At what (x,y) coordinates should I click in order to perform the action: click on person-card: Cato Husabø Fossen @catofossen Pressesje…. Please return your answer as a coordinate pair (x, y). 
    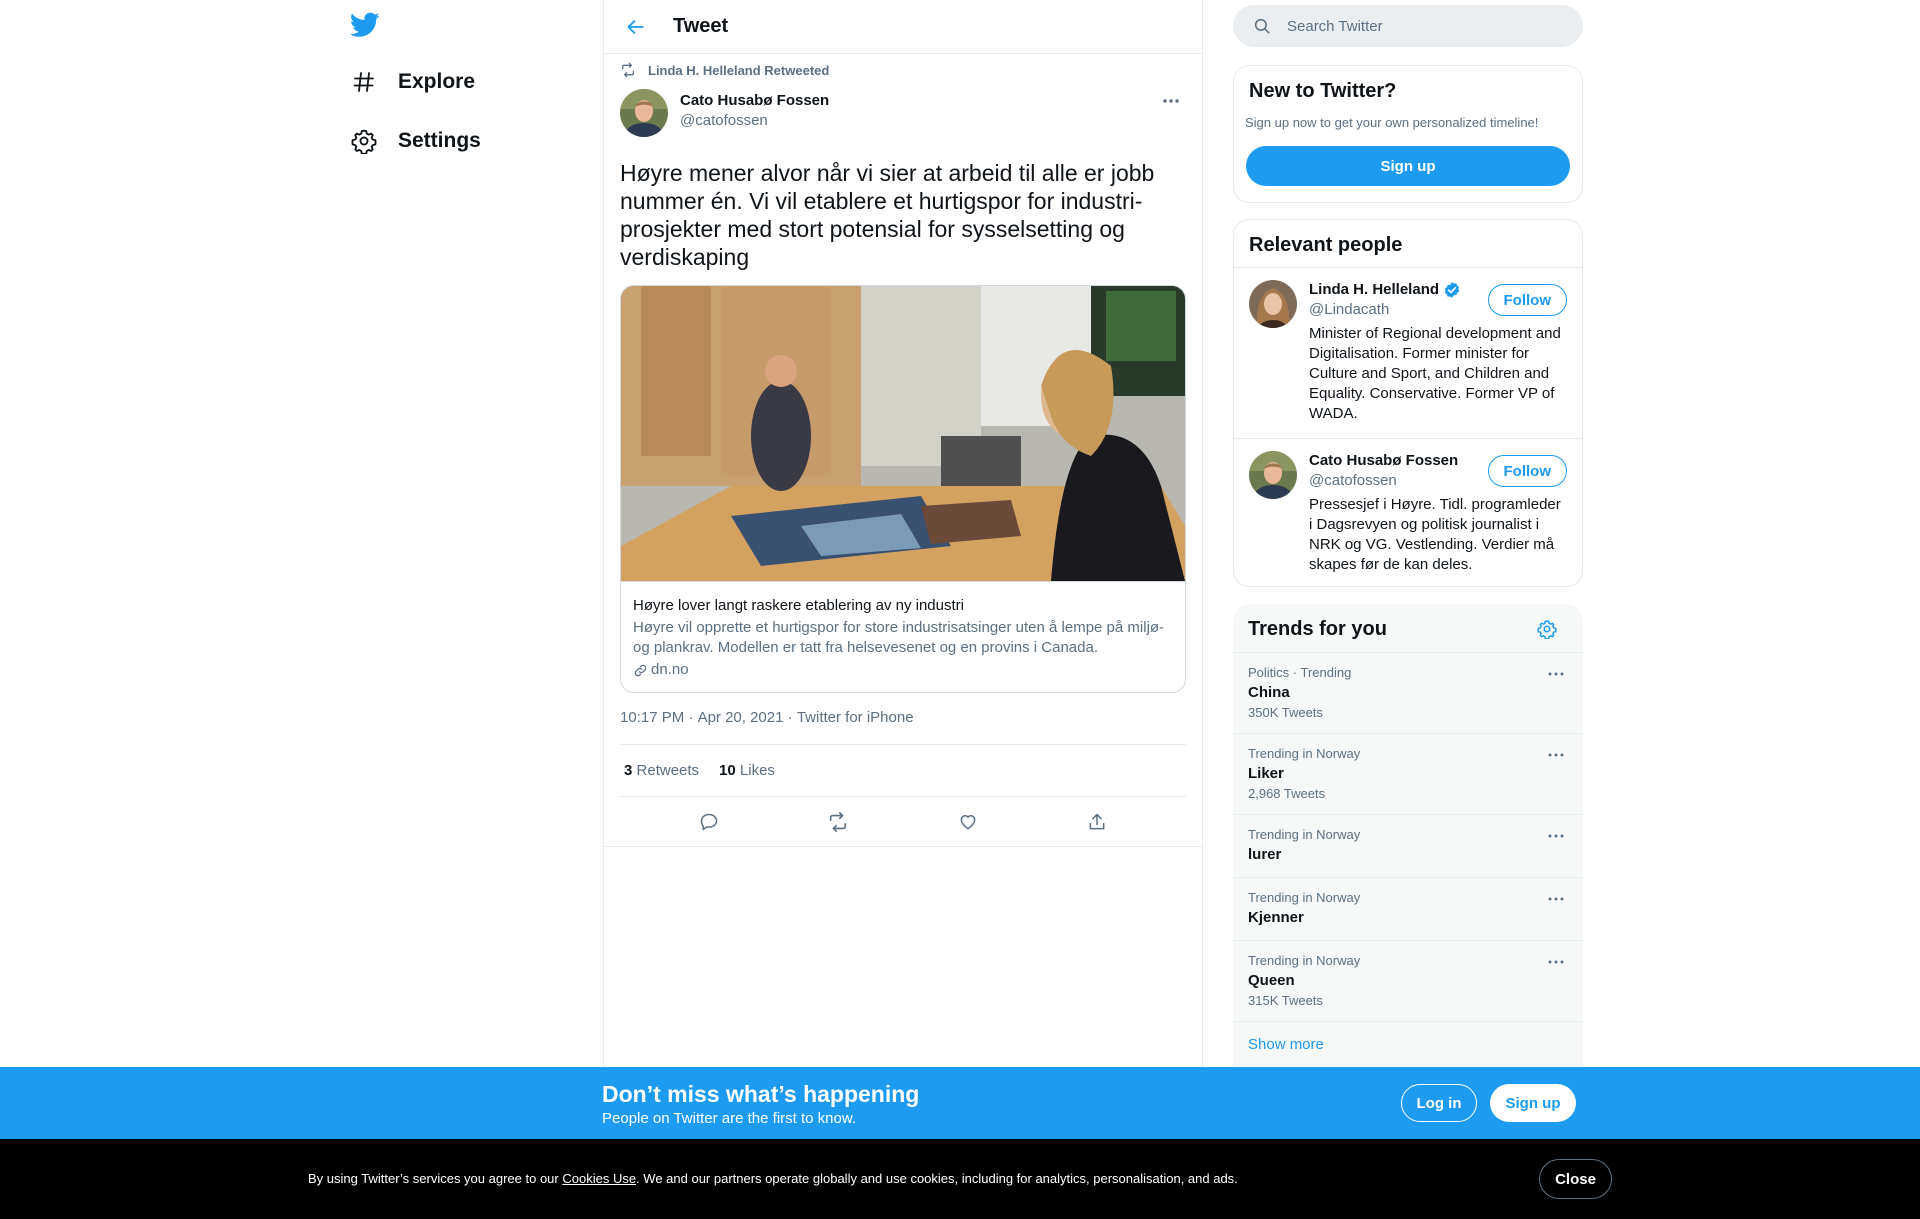
    Looking at the image, I should click on (1408, 512).